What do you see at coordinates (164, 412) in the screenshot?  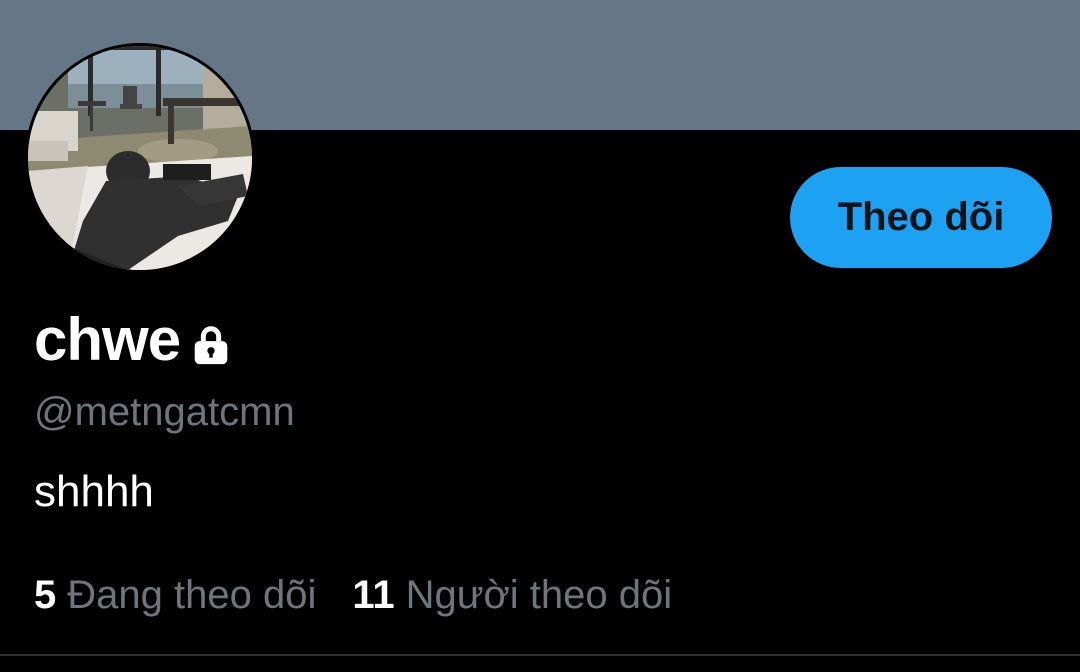 I see `user-handle: @metngatcmn` at bounding box center [164, 412].